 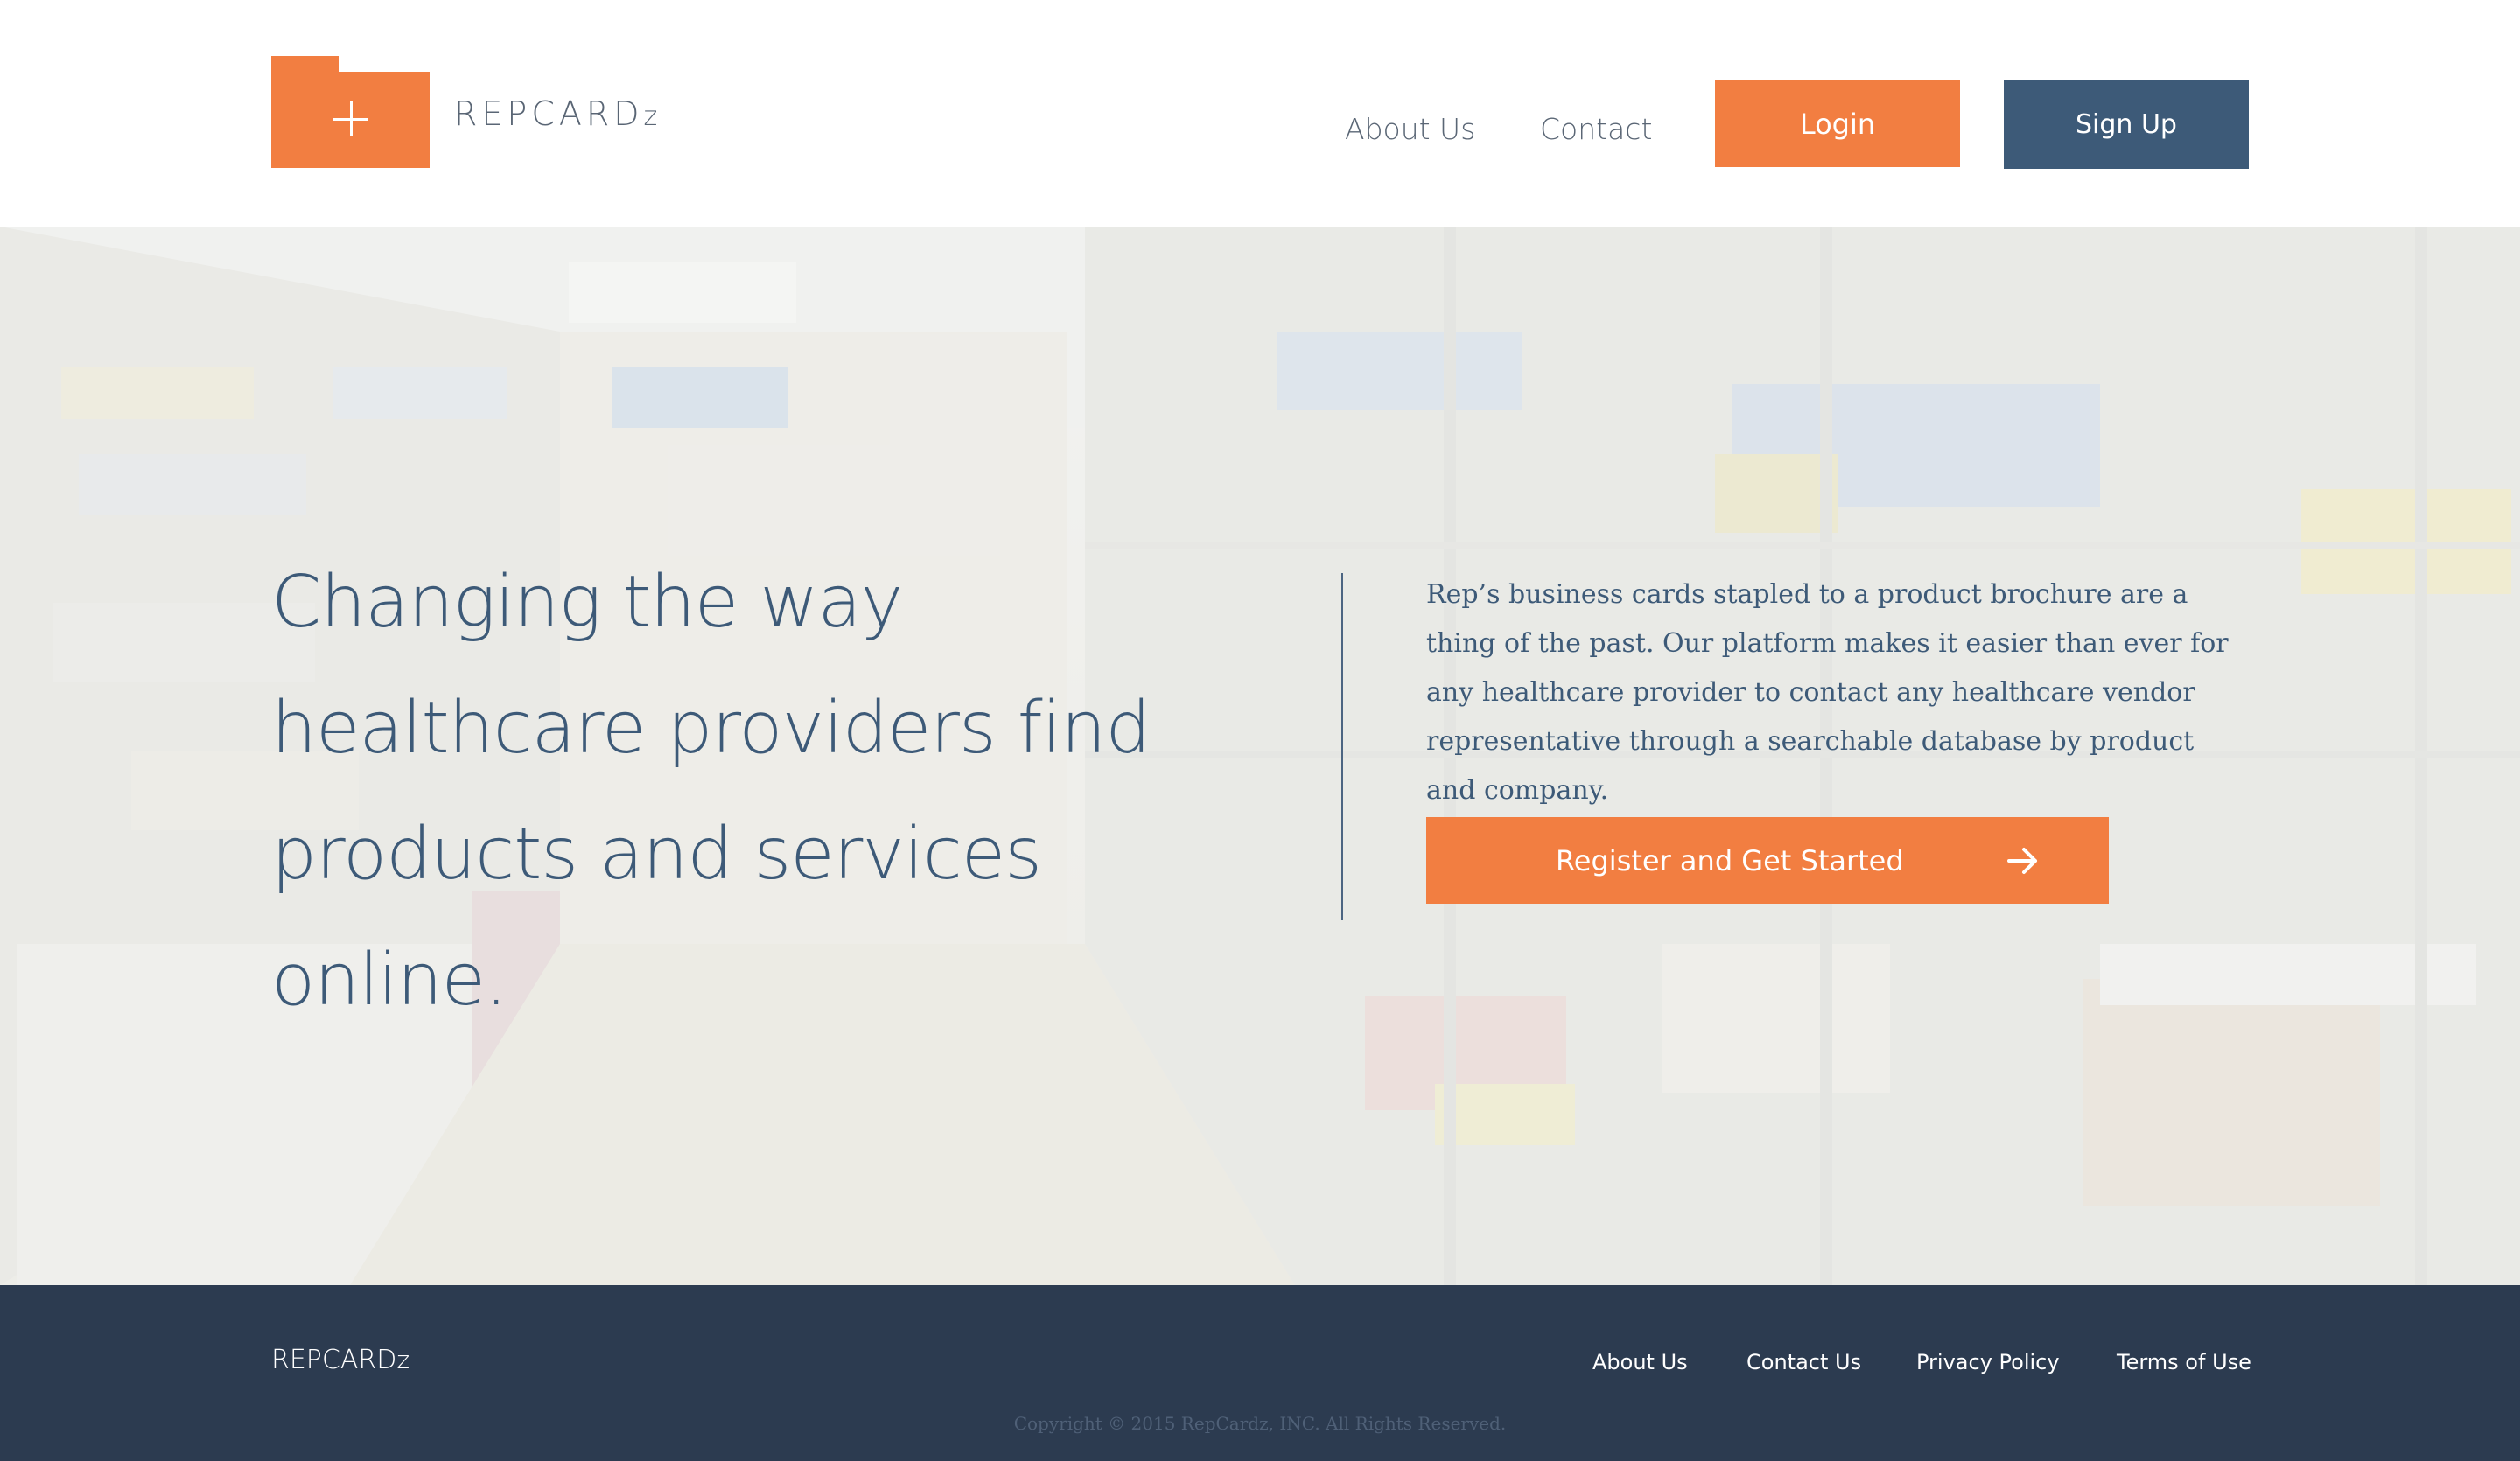 What do you see at coordinates (1342, 746) in the screenshot?
I see `hero-divider` at bounding box center [1342, 746].